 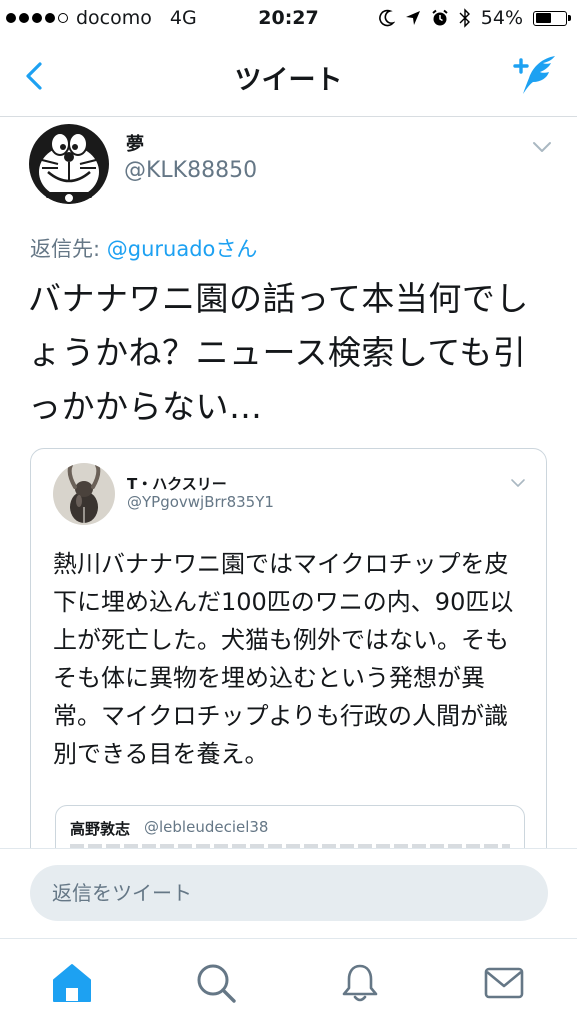 I want to click on quoted-display-name: T・ハクスリー, so click(x=177, y=484).